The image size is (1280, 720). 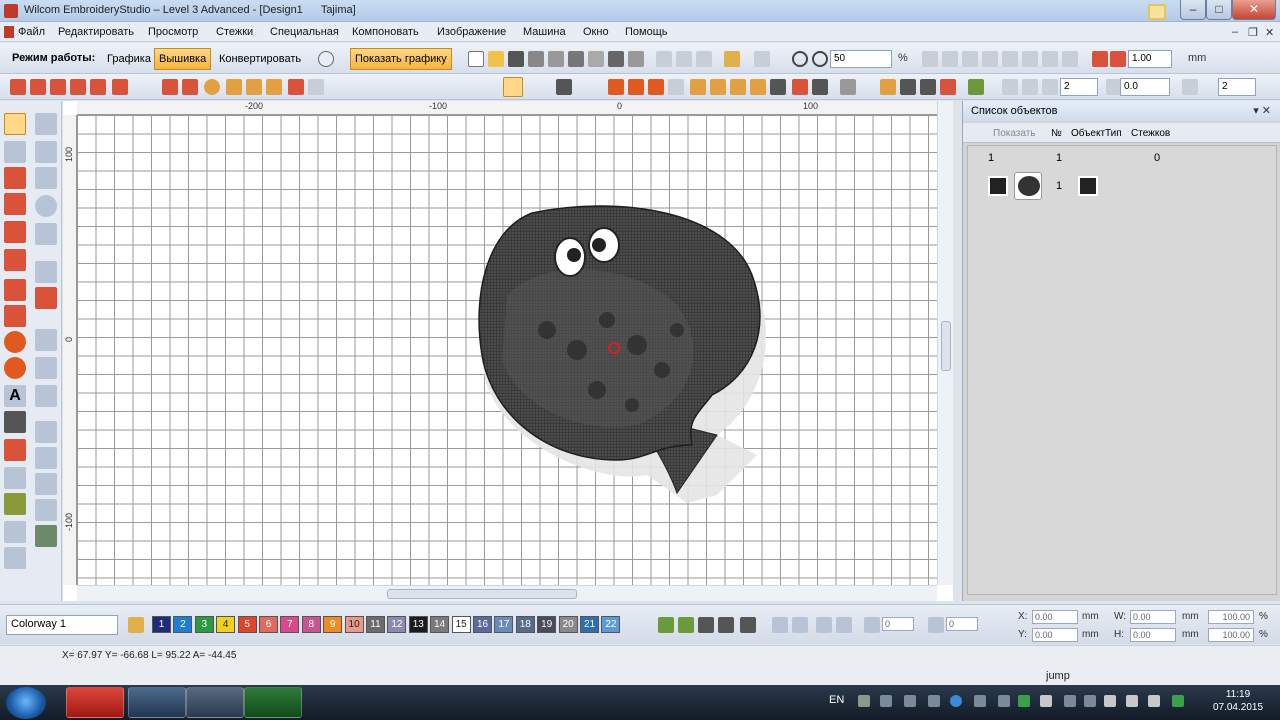 What do you see at coordinates (304, 32) in the screenshot?
I see `menu-special: Специальная` at bounding box center [304, 32].